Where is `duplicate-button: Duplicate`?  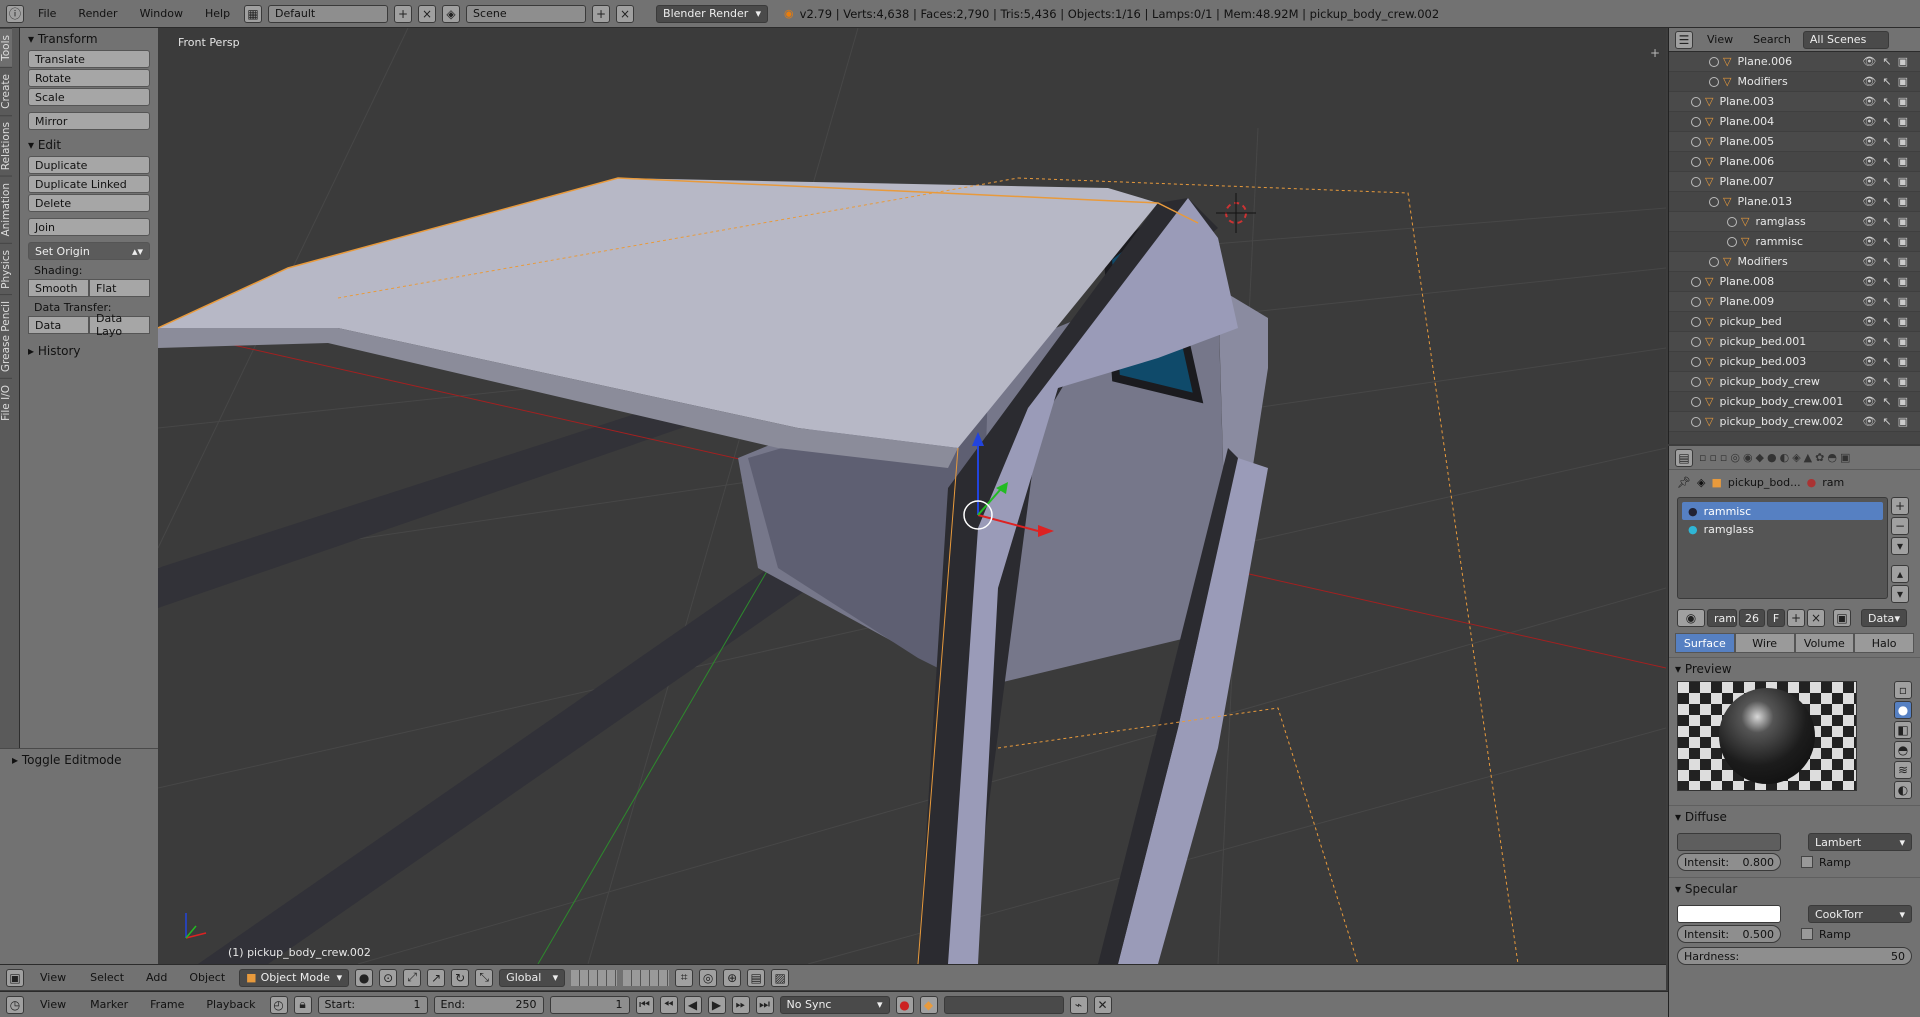 duplicate-button: Duplicate is located at coordinates (89, 165).